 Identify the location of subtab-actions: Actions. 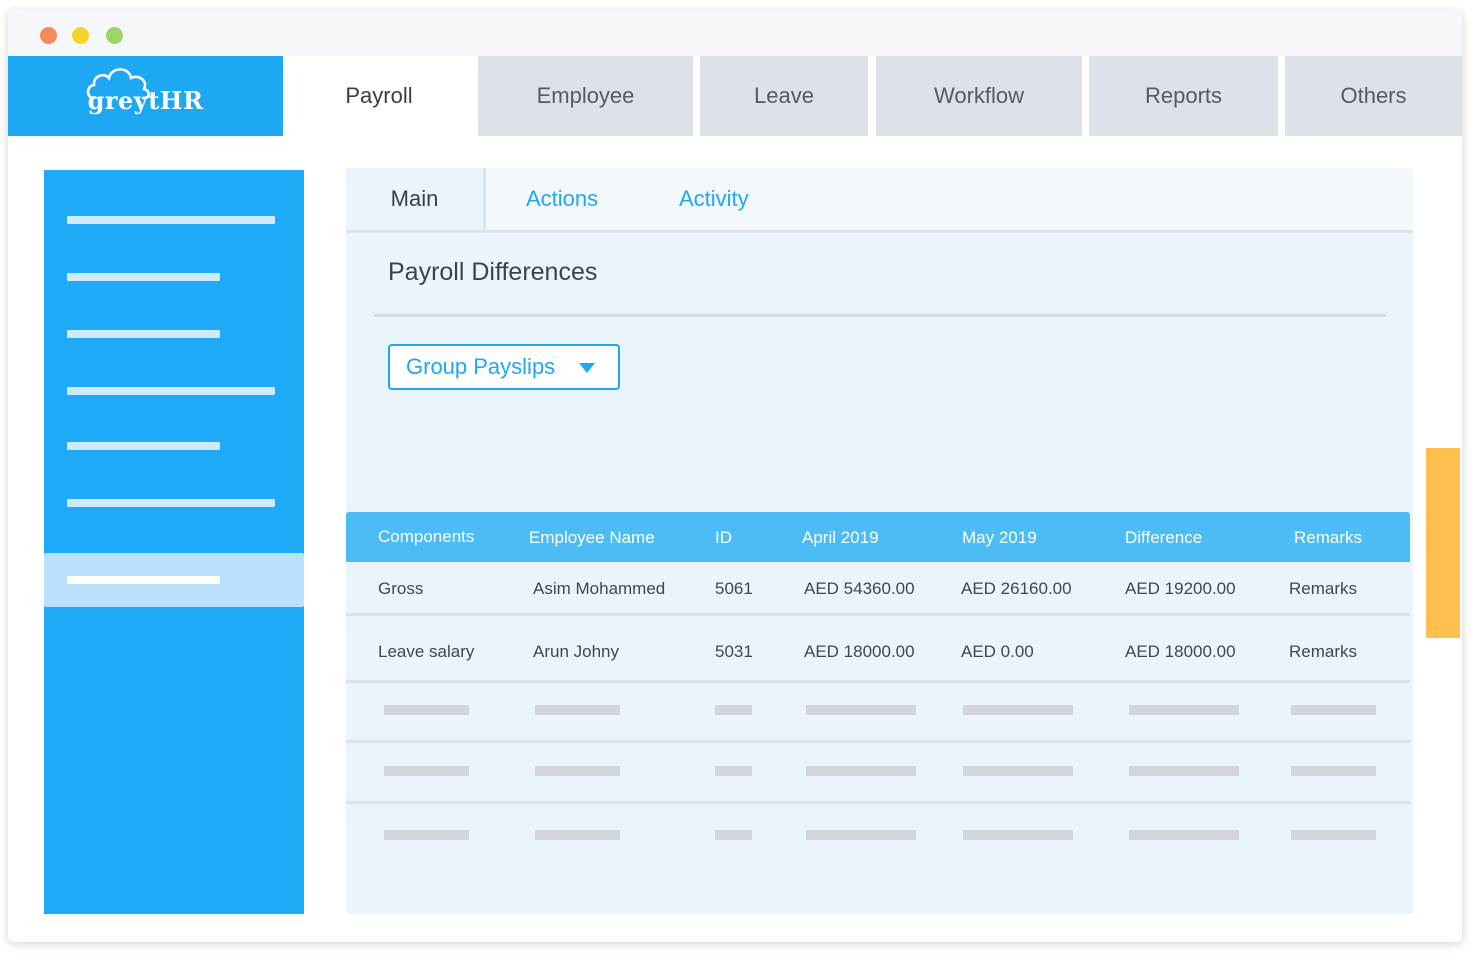
(562, 199).